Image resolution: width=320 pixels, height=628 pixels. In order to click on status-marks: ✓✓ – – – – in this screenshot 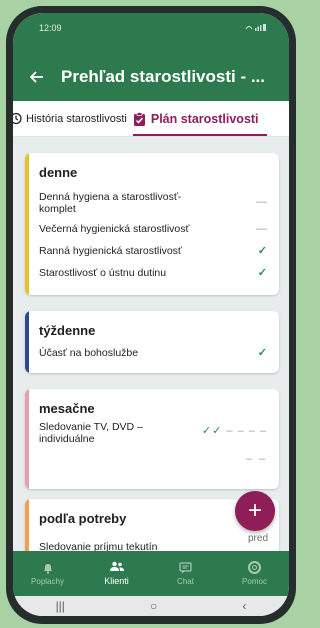, I will do `click(234, 431)`.